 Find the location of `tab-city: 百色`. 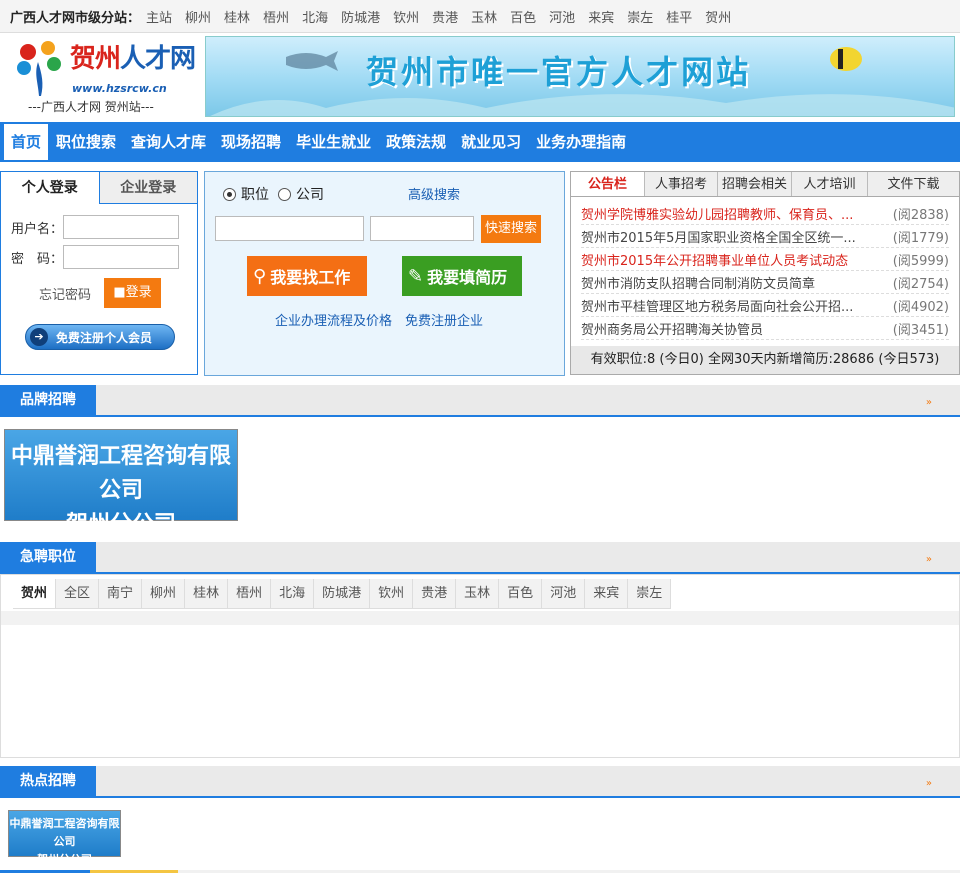

tab-city: 百色 is located at coordinates (521, 593).